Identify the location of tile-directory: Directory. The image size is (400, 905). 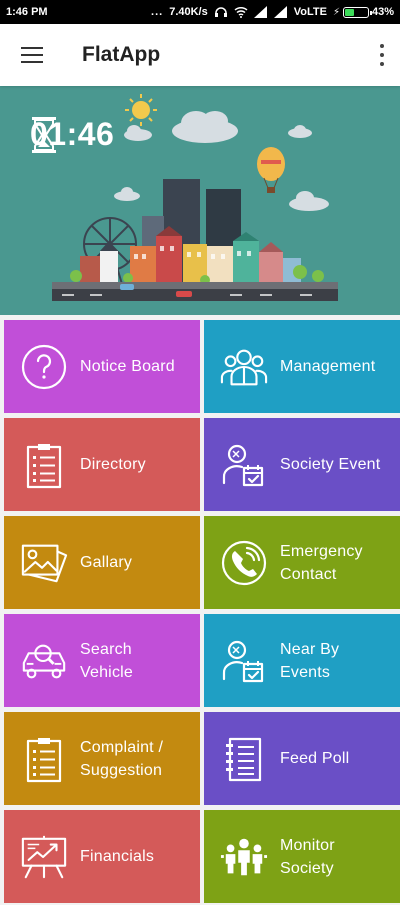
(102, 464).